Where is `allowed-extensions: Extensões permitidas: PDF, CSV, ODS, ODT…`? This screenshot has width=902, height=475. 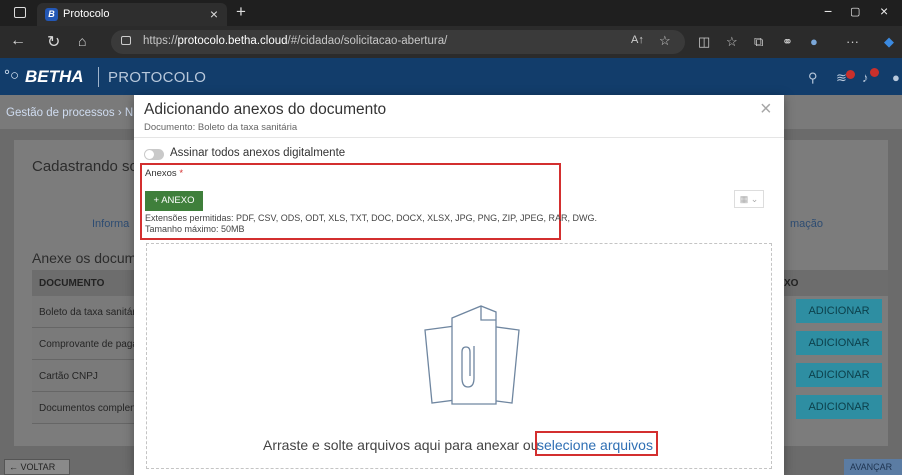
allowed-extensions: Extensões permitidas: PDF, CSV, ODS, ODT… is located at coordinates (371, 218).